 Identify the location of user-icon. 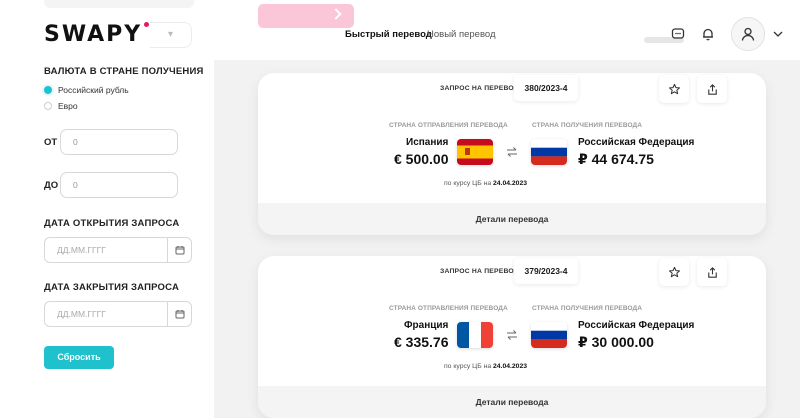
(748, 34).